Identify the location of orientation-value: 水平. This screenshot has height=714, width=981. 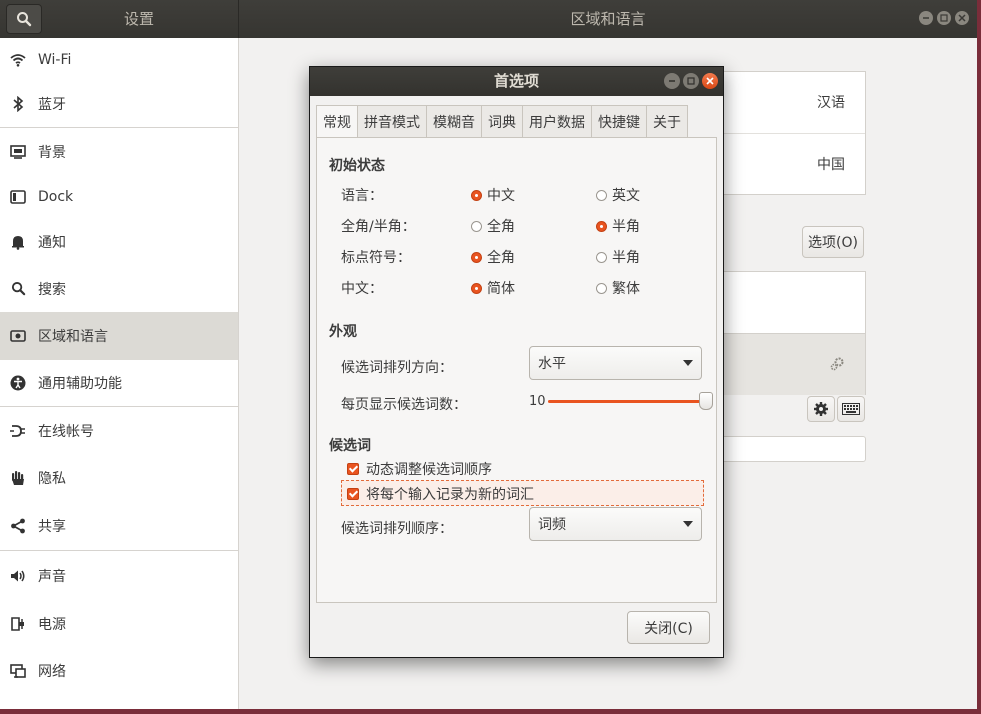
(552, 364).